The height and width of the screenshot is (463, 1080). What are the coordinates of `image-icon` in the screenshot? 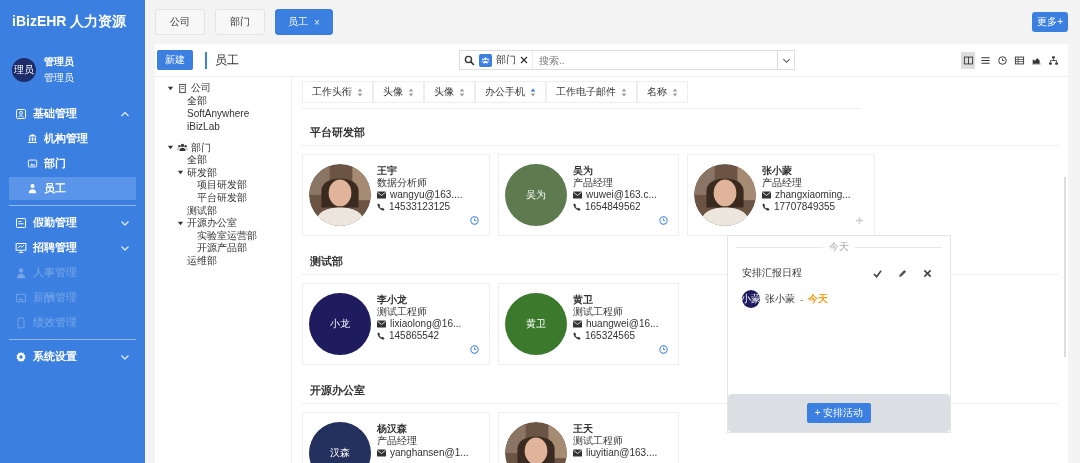 It's located at (32, 163).